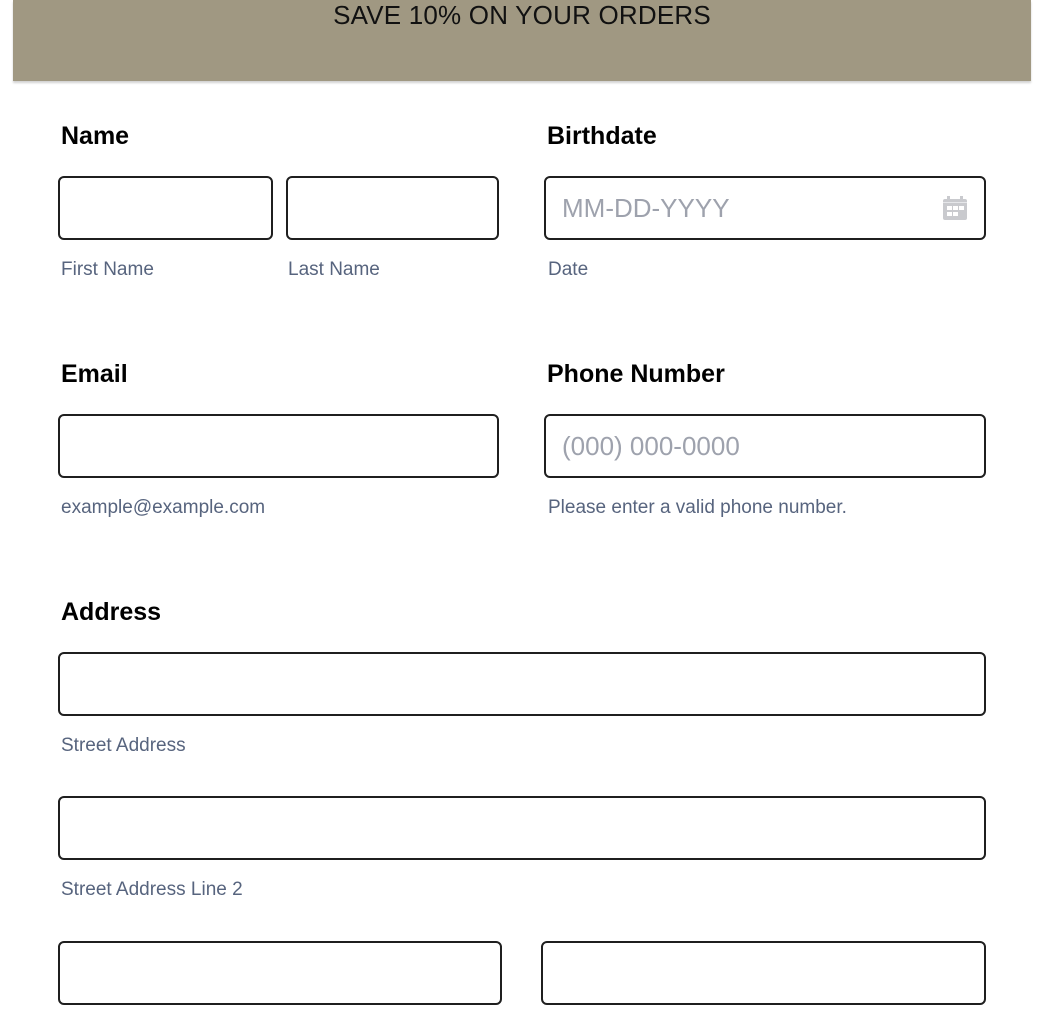 This screenshot has width=1044, height=1011. What do you see at coordinates (522, 40) in the screenshot?
I see `promo-banner: SAVE 10% ON YOUR ORDERS` at bounding box center [522, 40].